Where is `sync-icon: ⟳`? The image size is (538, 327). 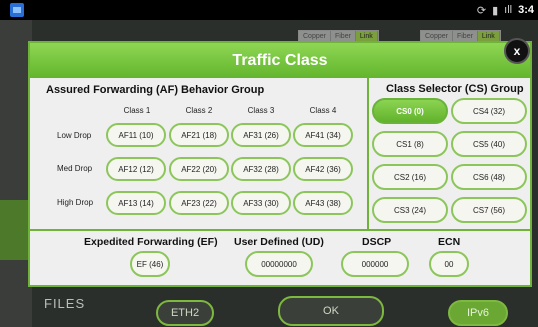 sync-icon: ⟳ is located at coordinates (481, 10).